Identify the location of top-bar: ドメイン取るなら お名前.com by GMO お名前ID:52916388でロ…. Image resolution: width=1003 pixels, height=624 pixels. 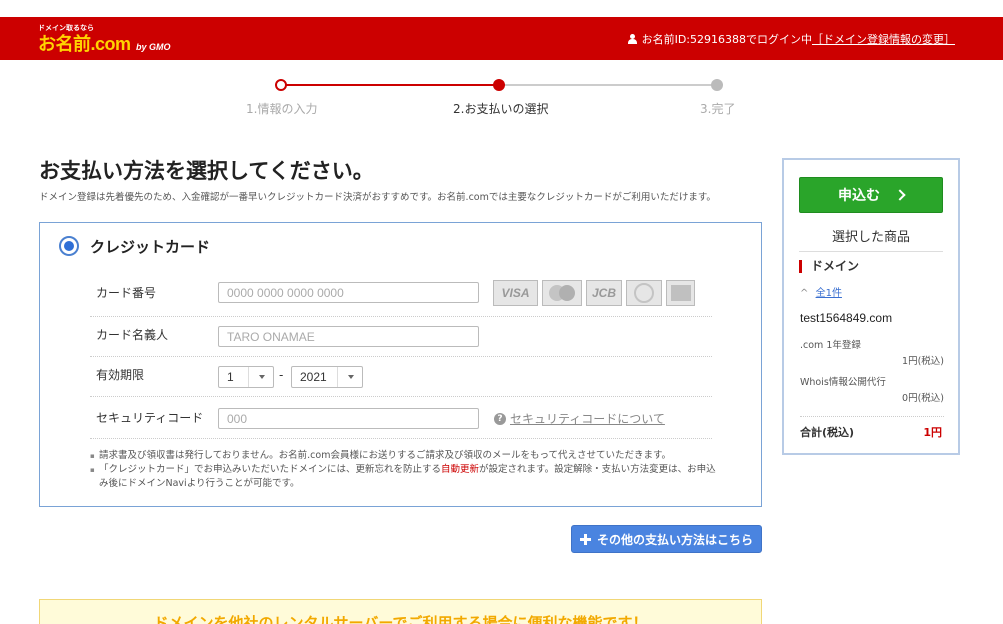
(501, 38).